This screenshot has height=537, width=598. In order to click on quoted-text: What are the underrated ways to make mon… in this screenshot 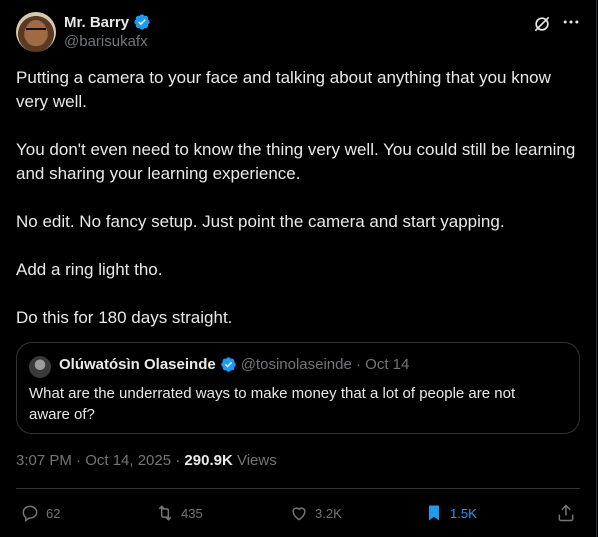, I will do `click(272, 404)`.